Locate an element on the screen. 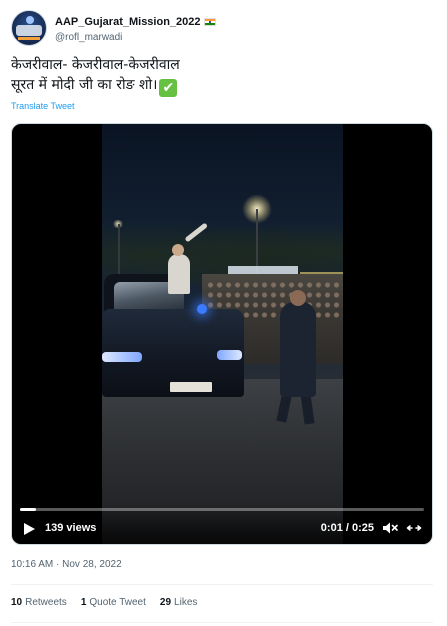 The image size is (447, 626). video-progress-fill is located at coordinates (28, 509).